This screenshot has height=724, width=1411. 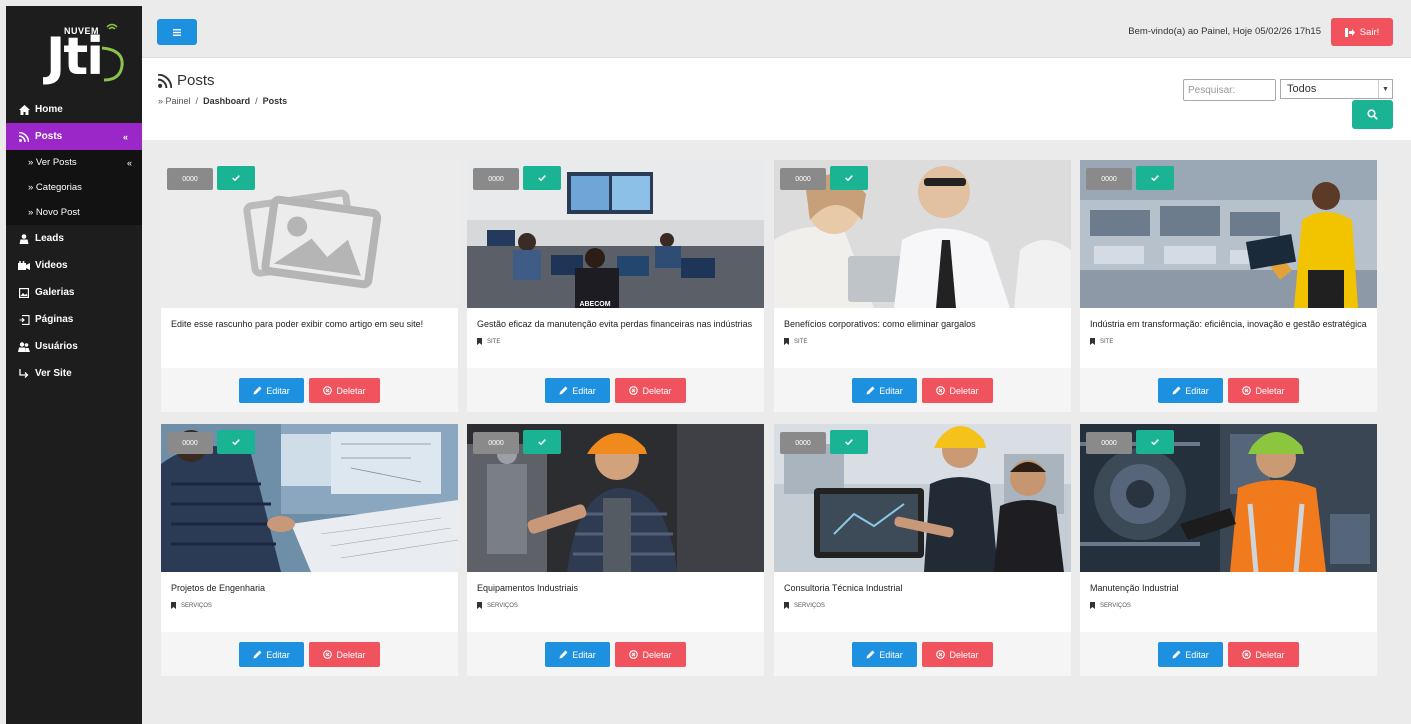 I want to click on breadcrumb-dashboard: Dashboard, so click(x=226, y=101).